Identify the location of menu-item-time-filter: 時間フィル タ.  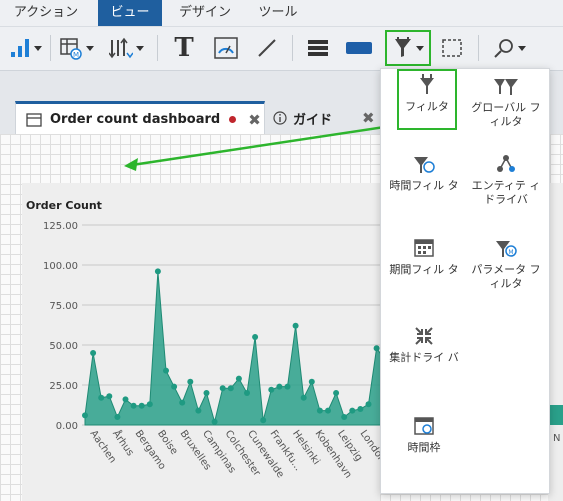
(424, 173).